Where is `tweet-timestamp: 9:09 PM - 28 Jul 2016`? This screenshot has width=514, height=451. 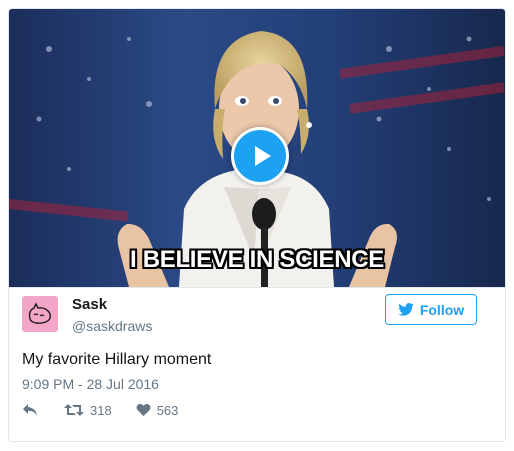 tweet-timestamp: 9:09 PM - 28 Jul 2016 is located at coordinates (90, 384).